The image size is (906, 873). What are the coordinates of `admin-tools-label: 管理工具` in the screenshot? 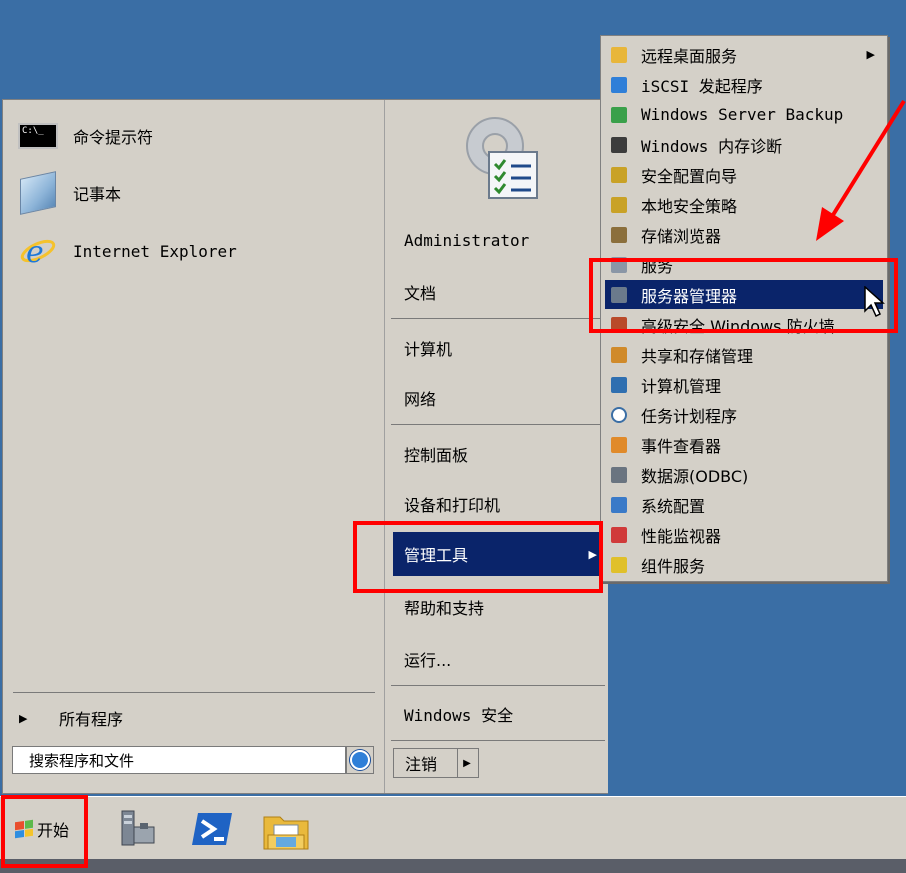 It's located at (436, 555).